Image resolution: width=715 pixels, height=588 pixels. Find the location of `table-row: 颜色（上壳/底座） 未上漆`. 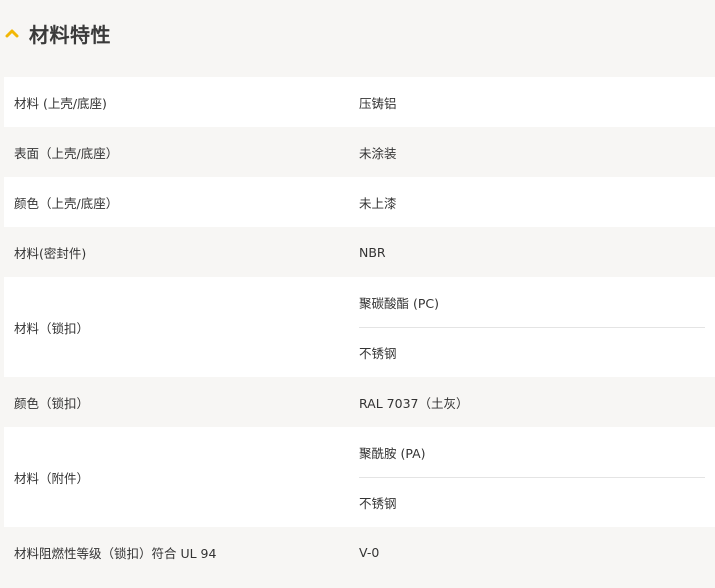

table-row: 颜色（上壳/底座） 未上漆 is located at coordinates (359, 202).